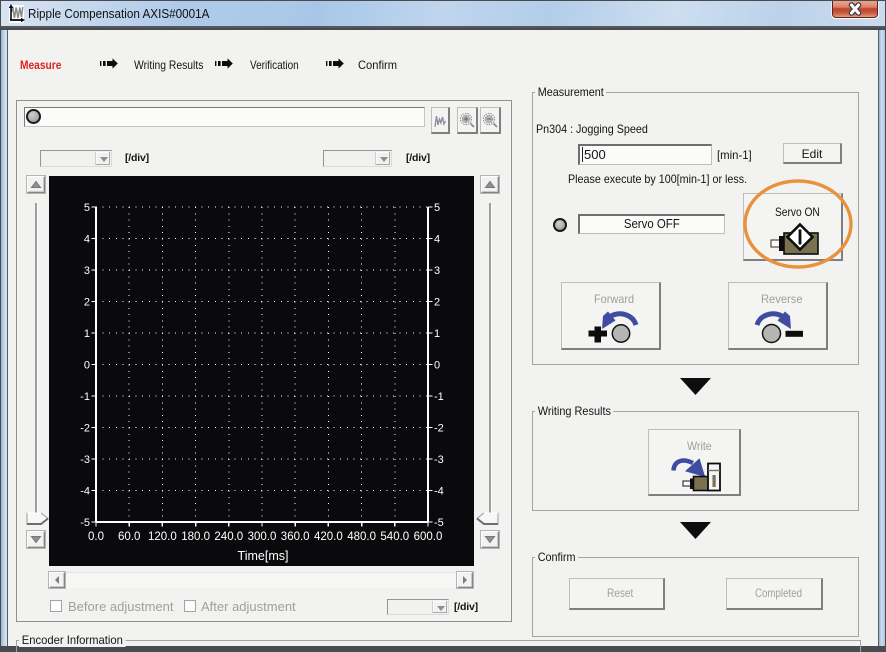  Describe the element at coordinates (162, 537) in the screenshot. I see `svg-text: 120.0` at that location.